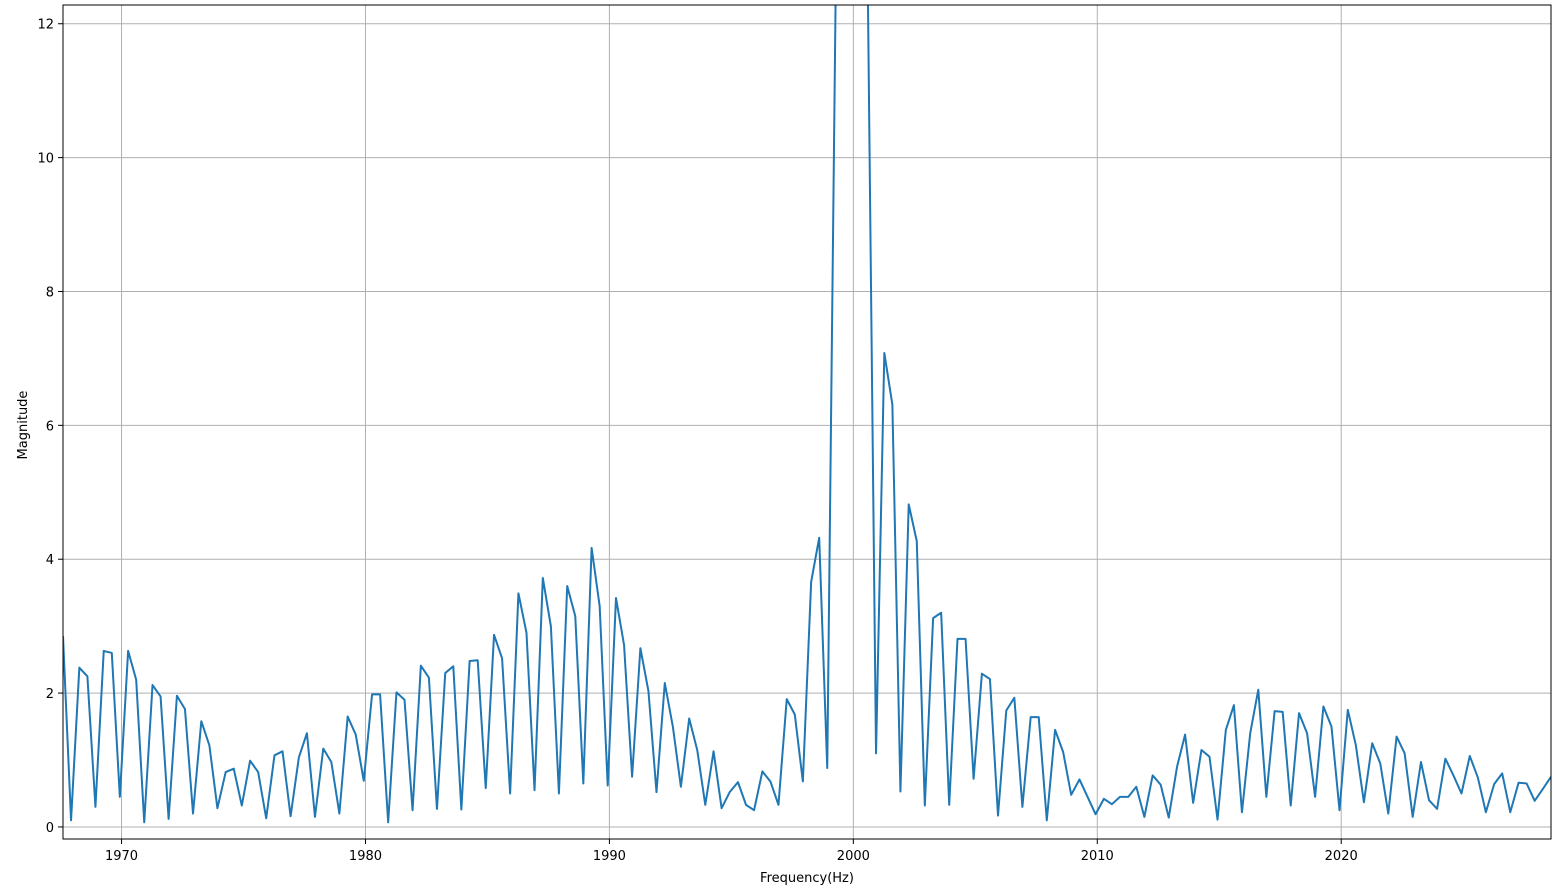  What do you see at coordinates (609, 856) in the screenshot?
I see `x-tick-label: 1990` at bounding box center [609, 856].